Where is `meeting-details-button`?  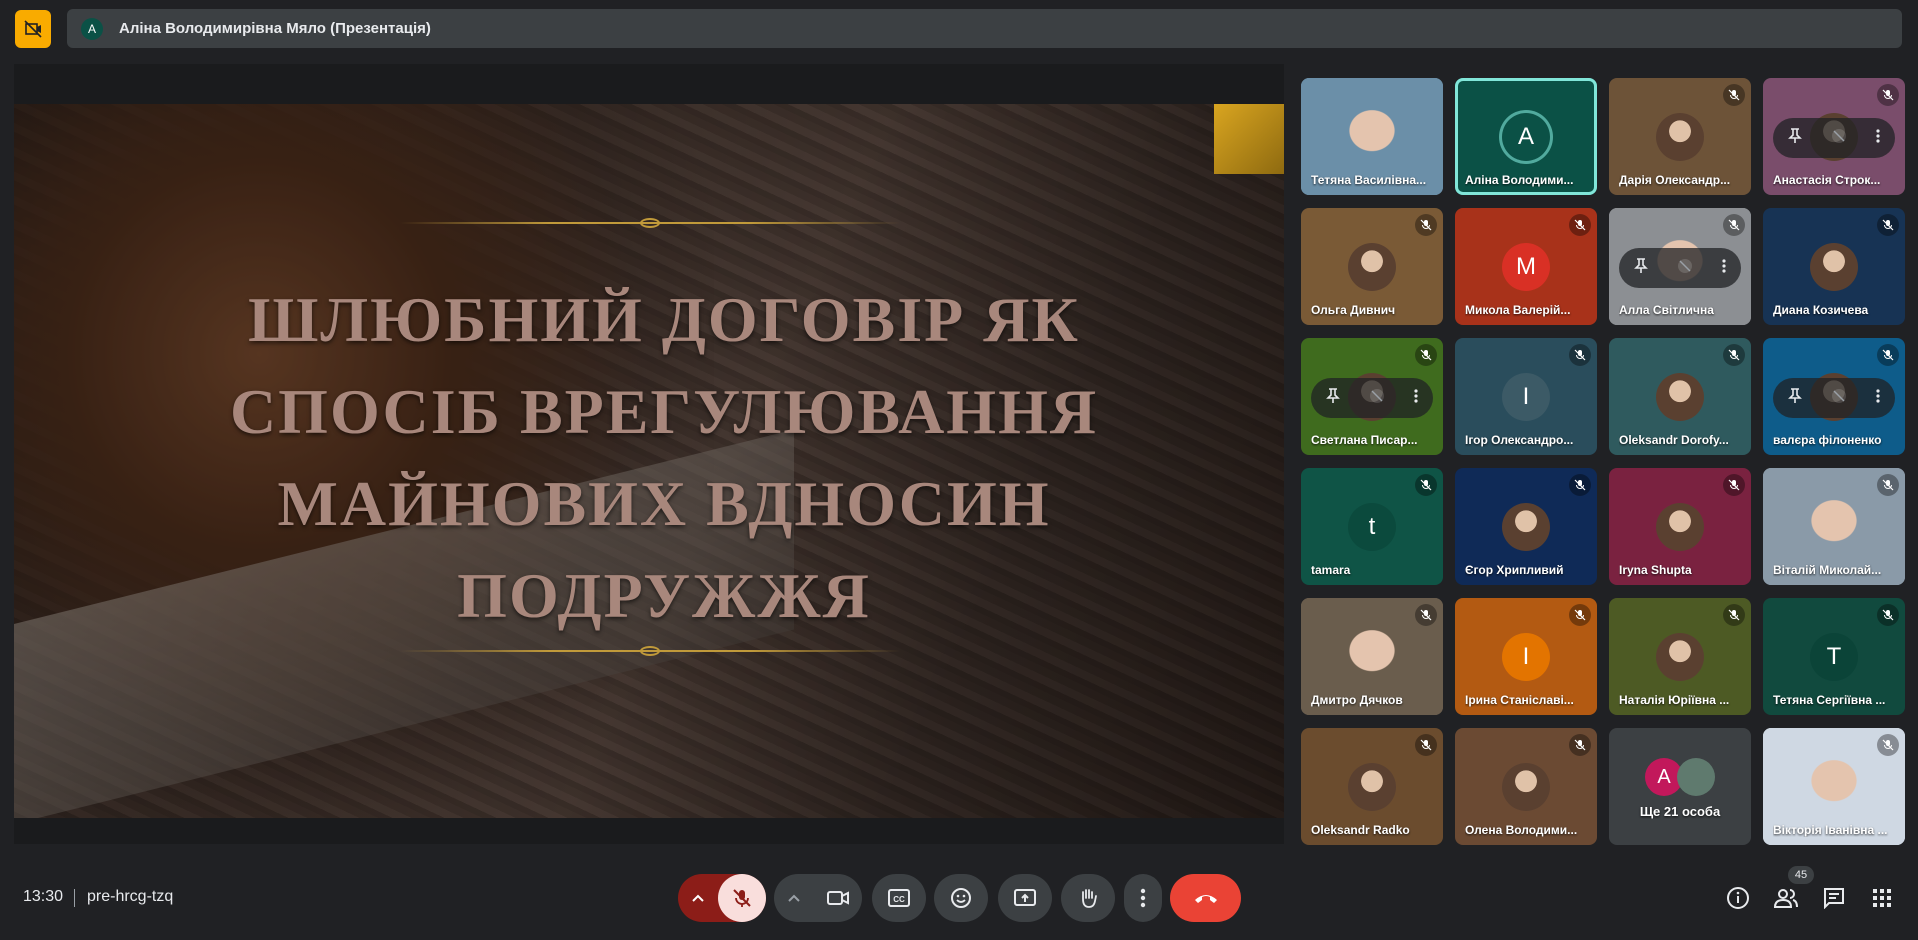
meeting-details-button is located at coordinates (1738, 898).